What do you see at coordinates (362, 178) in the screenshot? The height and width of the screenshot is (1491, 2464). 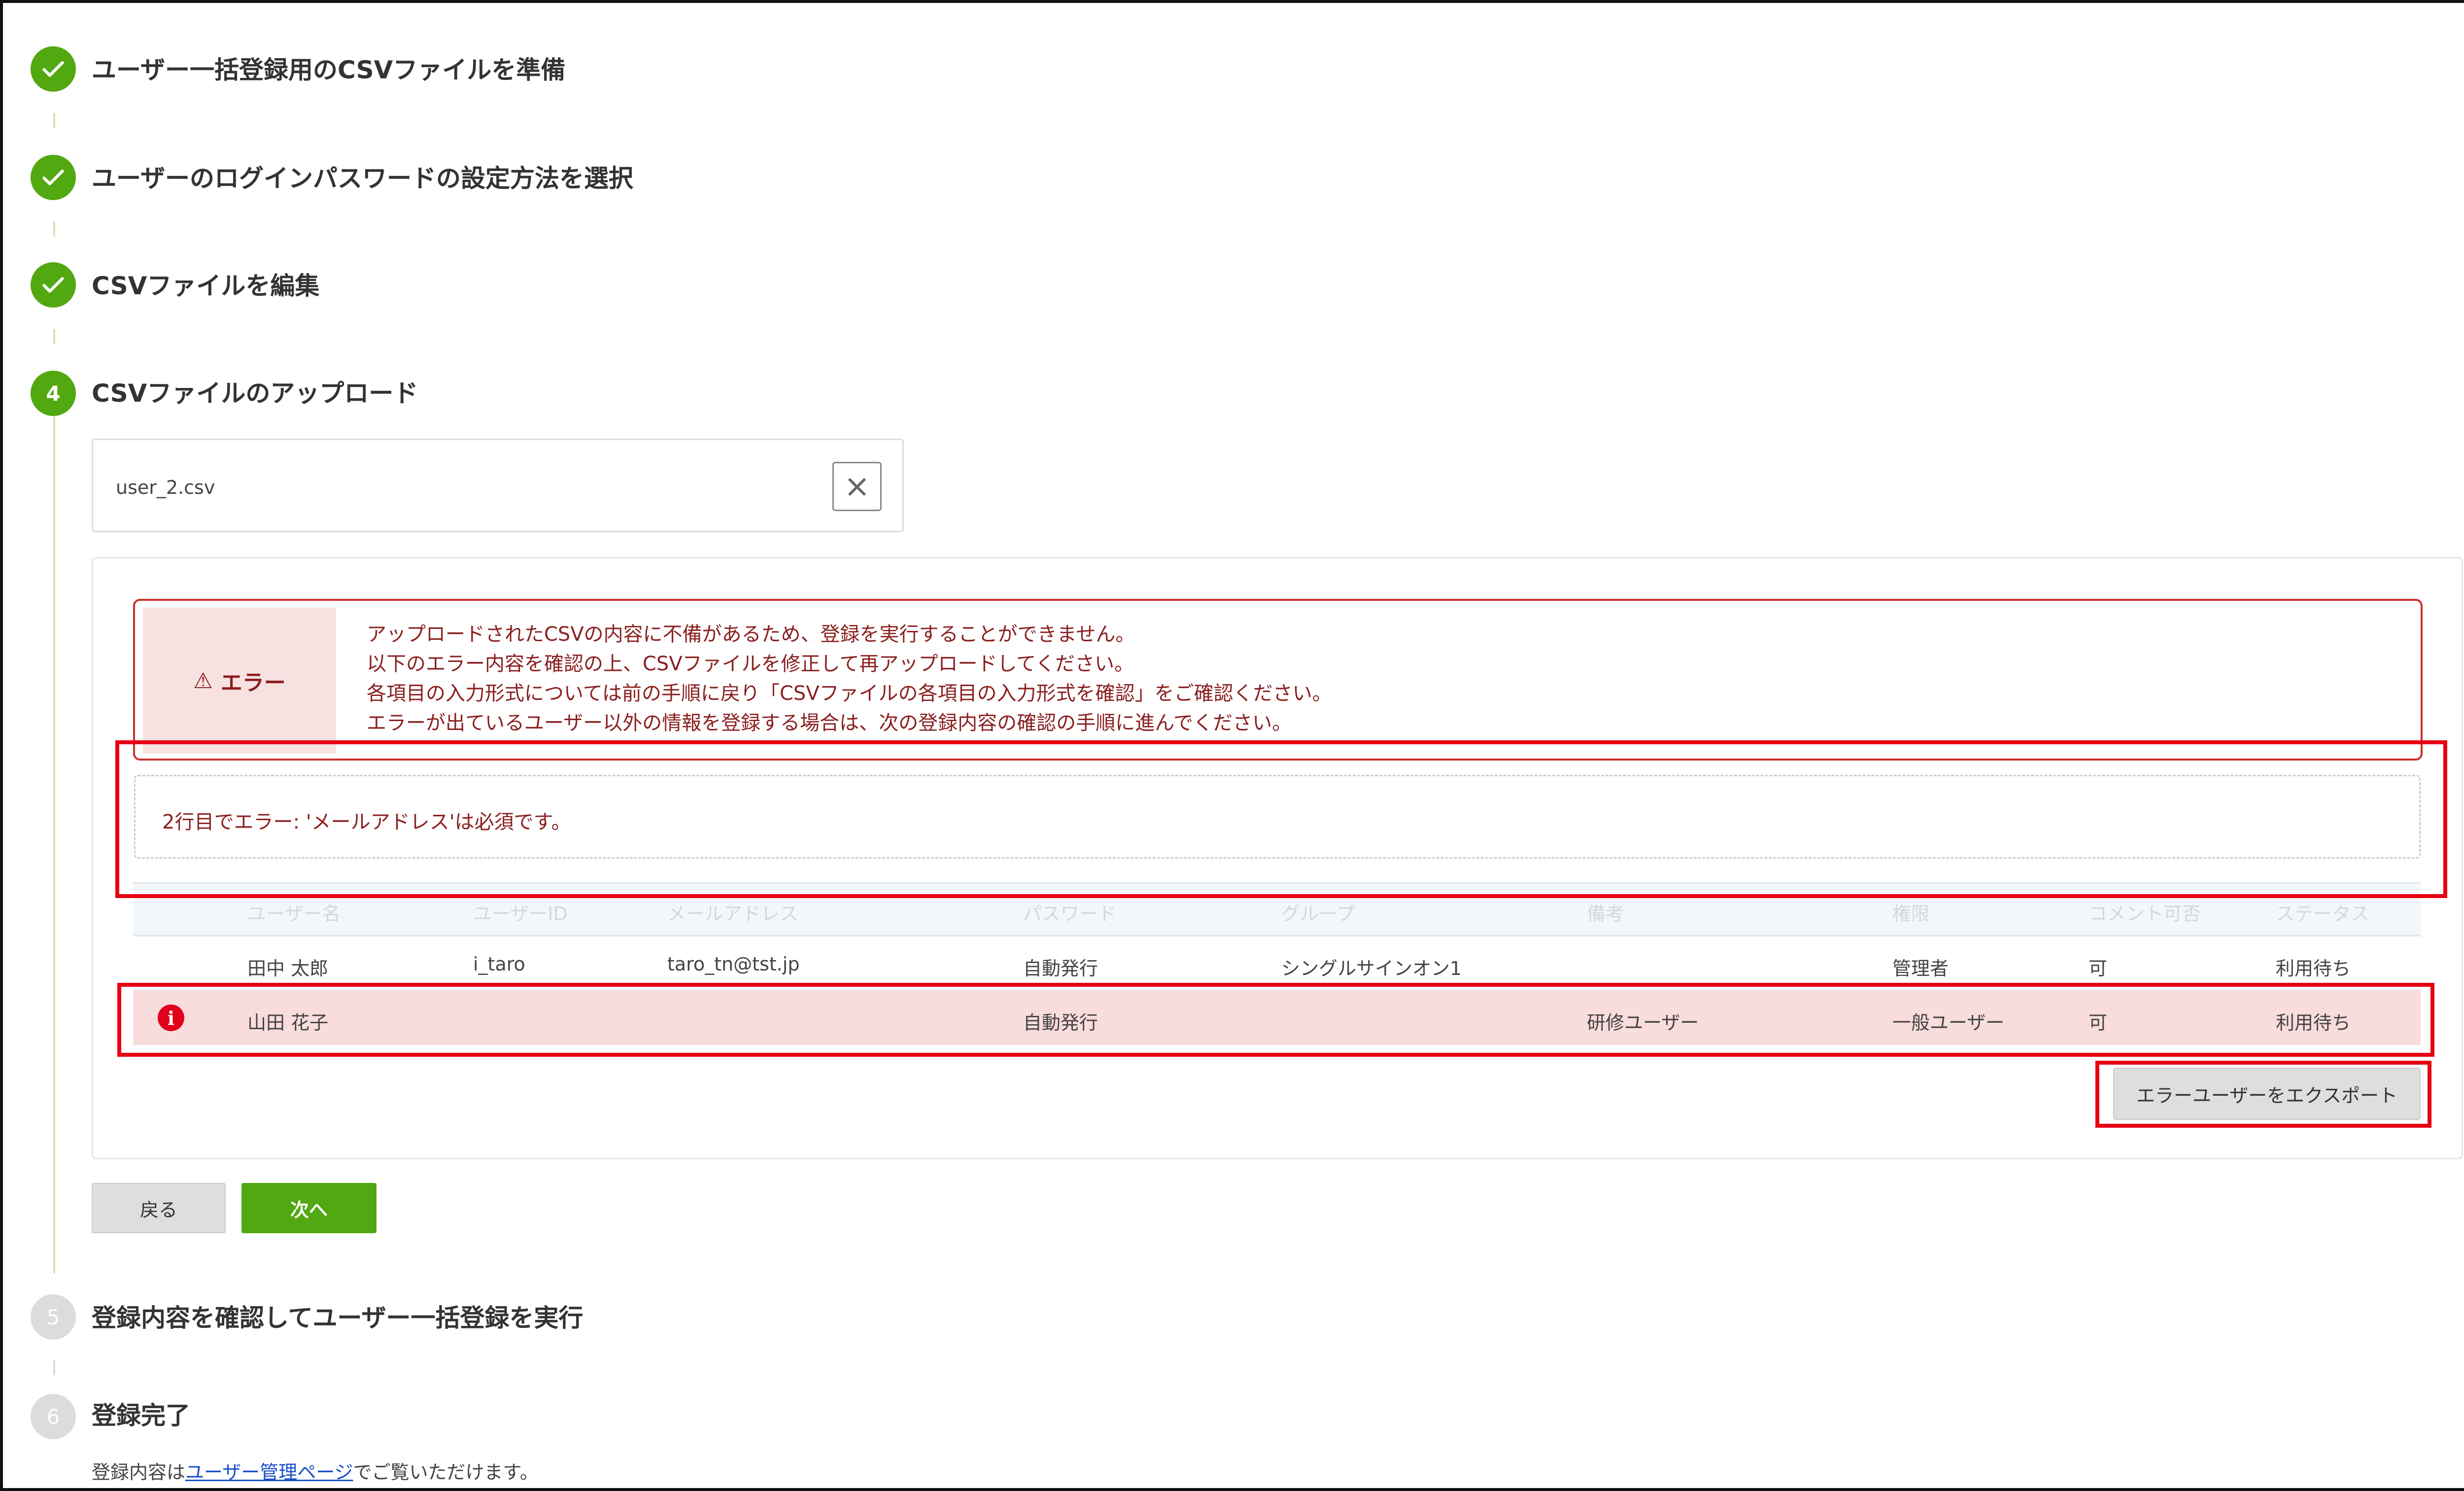 I see `step-2-title: ユーザーのログインパスワードの設定方法を選択` at bounding box center [362, 178].